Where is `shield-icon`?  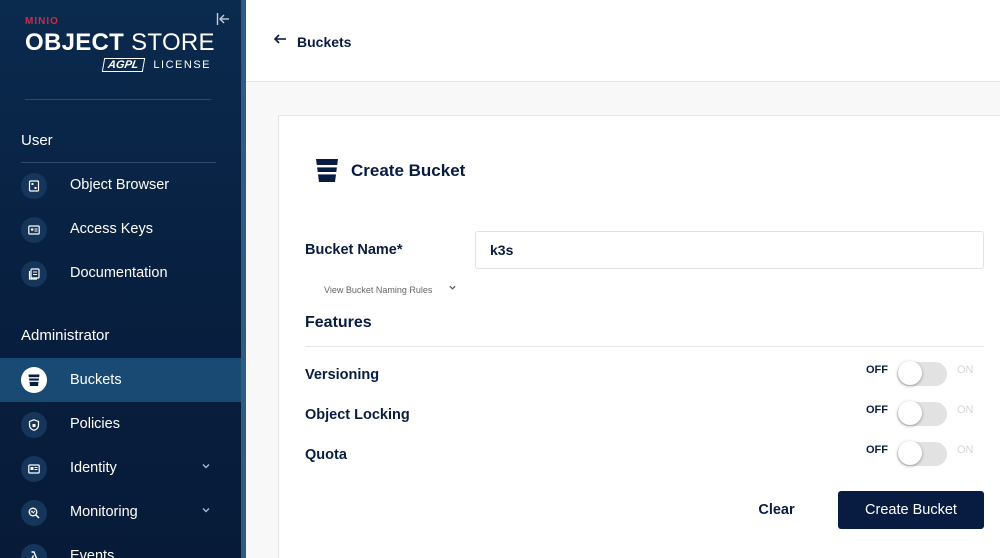
shield-icon is located at coordinates (34, 425).